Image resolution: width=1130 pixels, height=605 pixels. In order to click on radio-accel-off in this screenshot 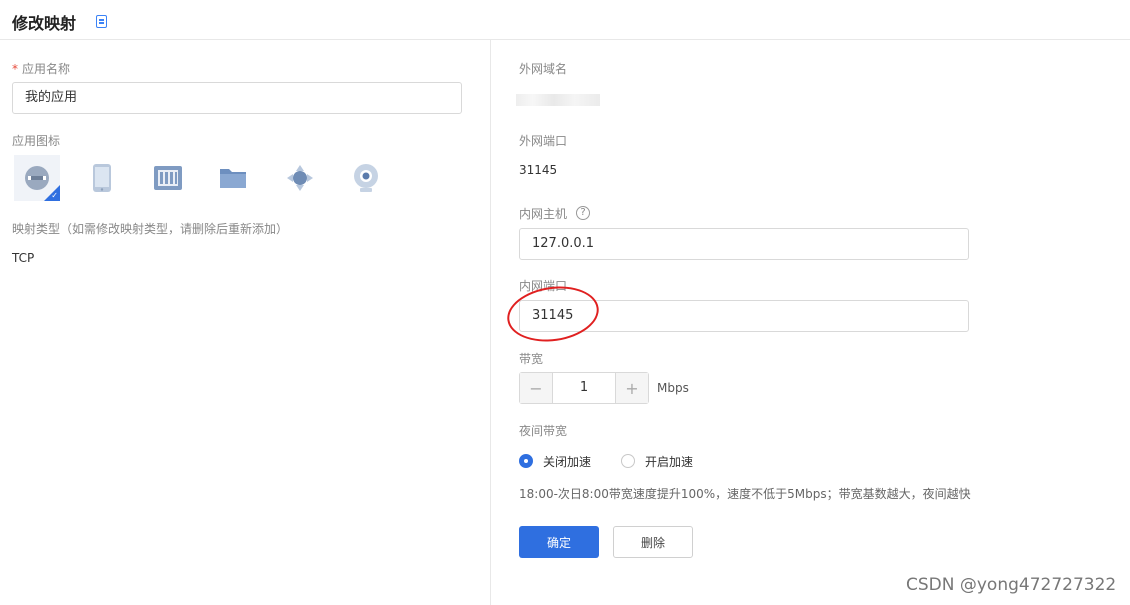, I will do `click(526, 461)`.